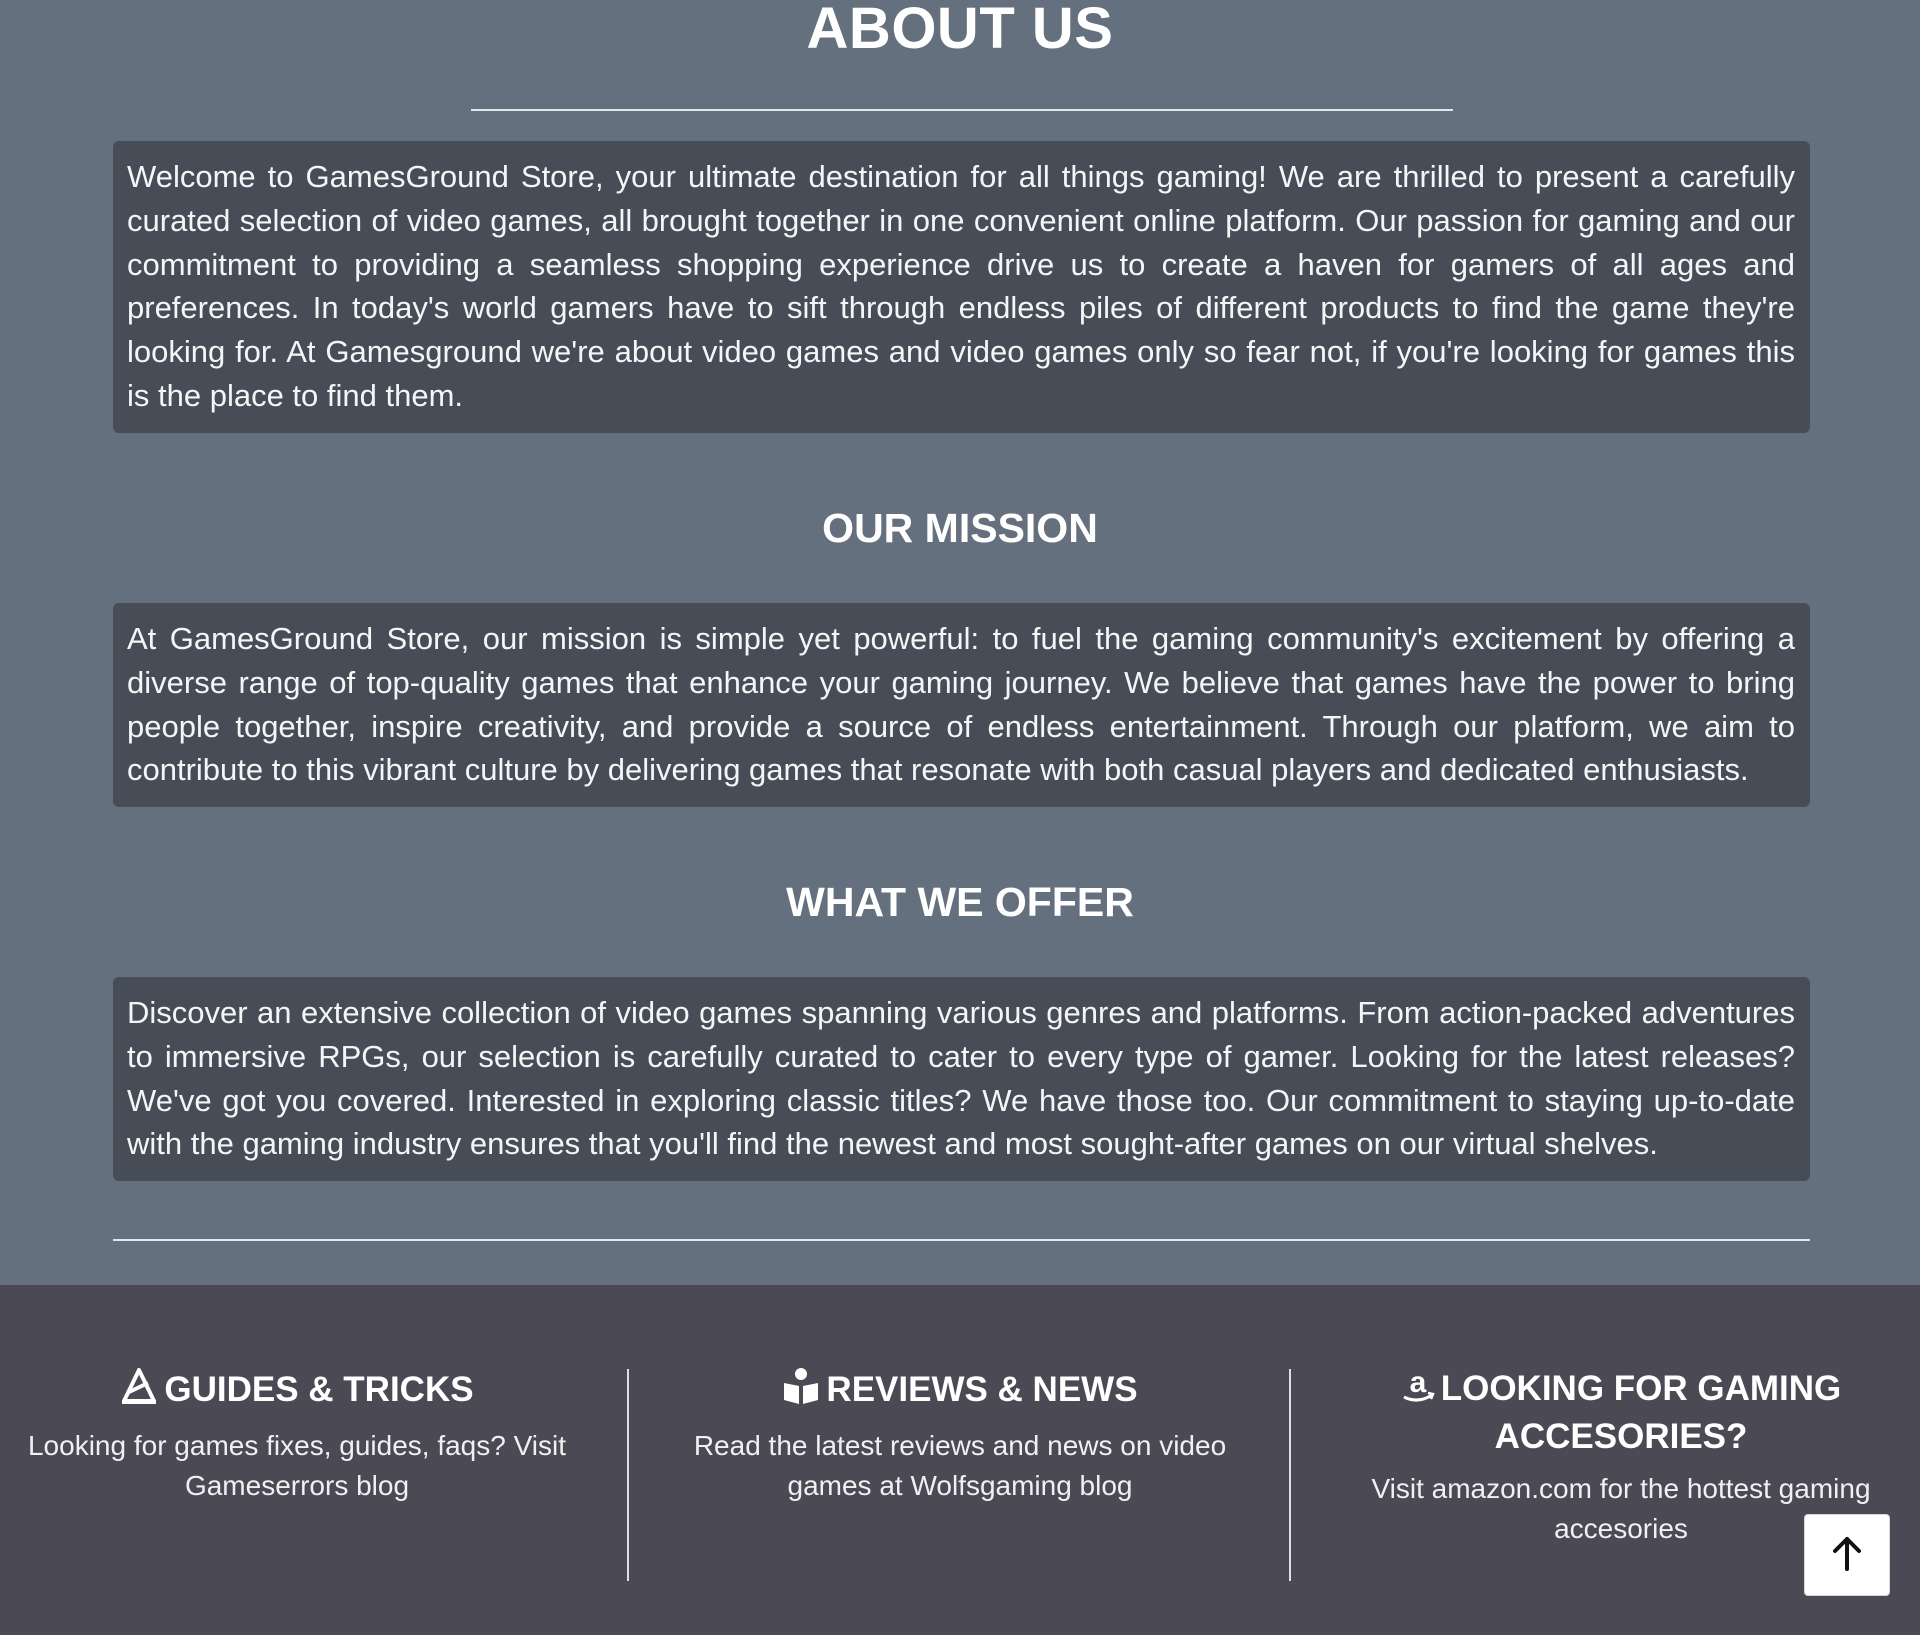 Image resolution: width=1920 pixels, height=1635 pixels. I want to click on guides-title: GUIDES & TRICKS, so click(319, 1389).